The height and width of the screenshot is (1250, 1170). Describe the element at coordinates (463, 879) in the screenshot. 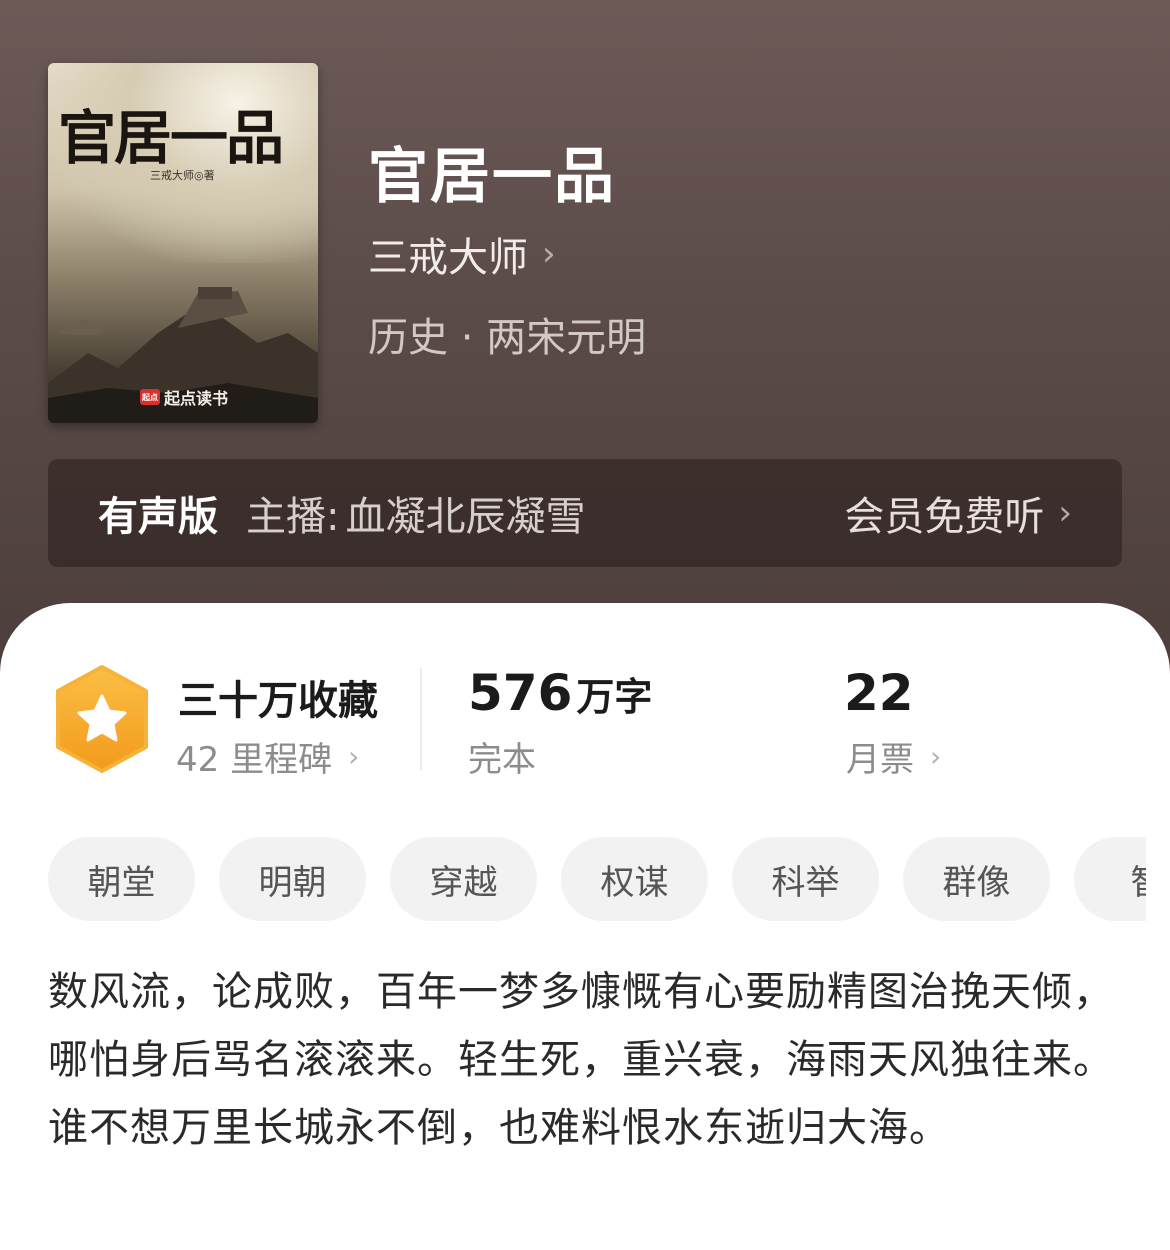

I see `tag-chip: 穿越` at that location.